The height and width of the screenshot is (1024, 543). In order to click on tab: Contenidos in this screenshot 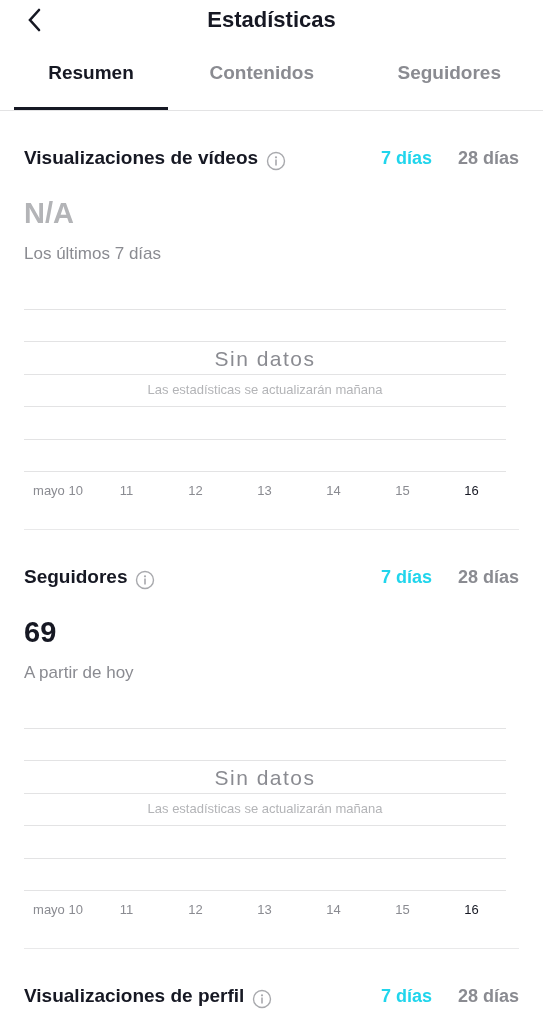, I will do `click(262, 75)`.